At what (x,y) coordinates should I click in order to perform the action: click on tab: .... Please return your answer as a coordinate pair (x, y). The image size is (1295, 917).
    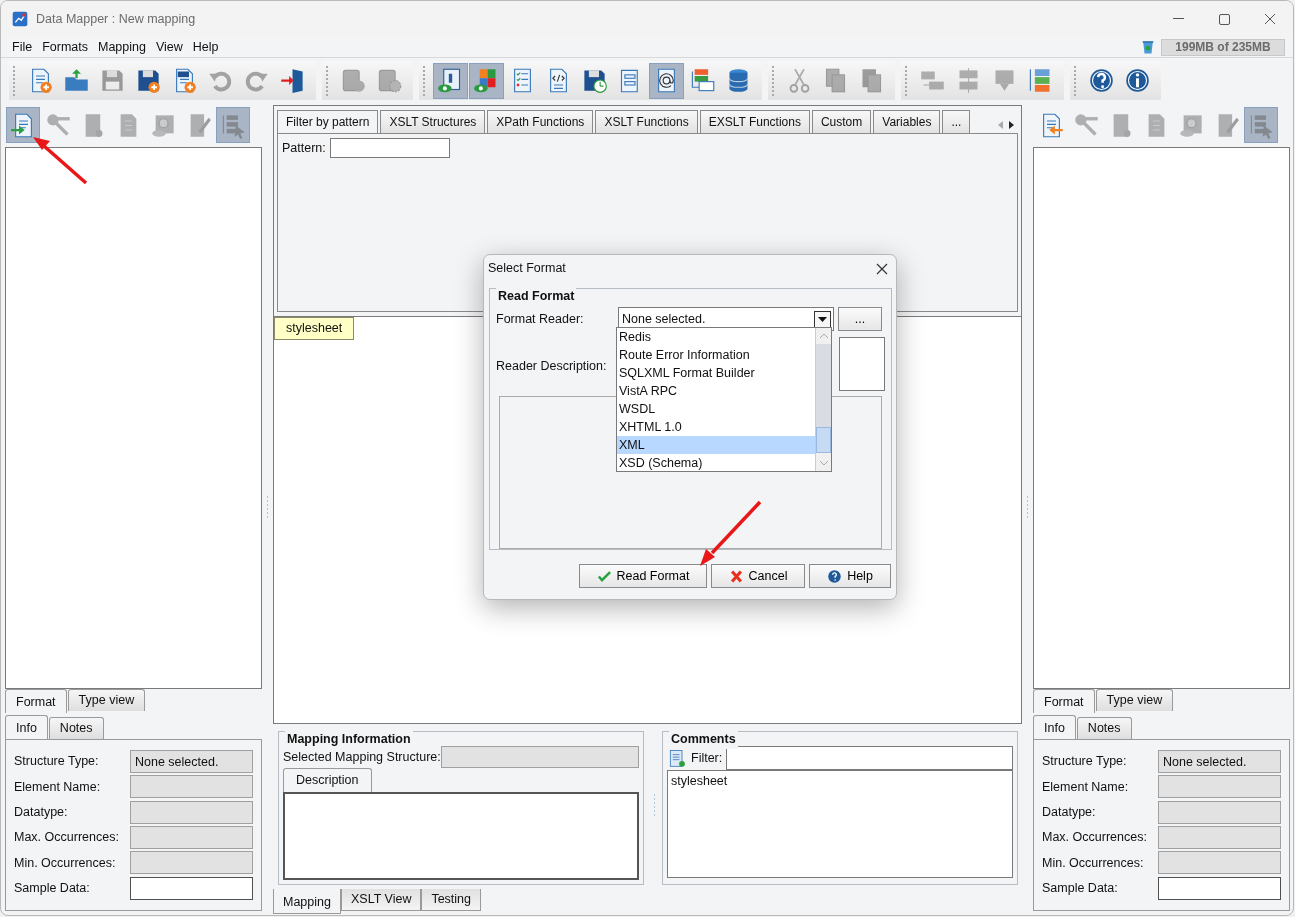
    Looking at the image, I should click on (956, 121).